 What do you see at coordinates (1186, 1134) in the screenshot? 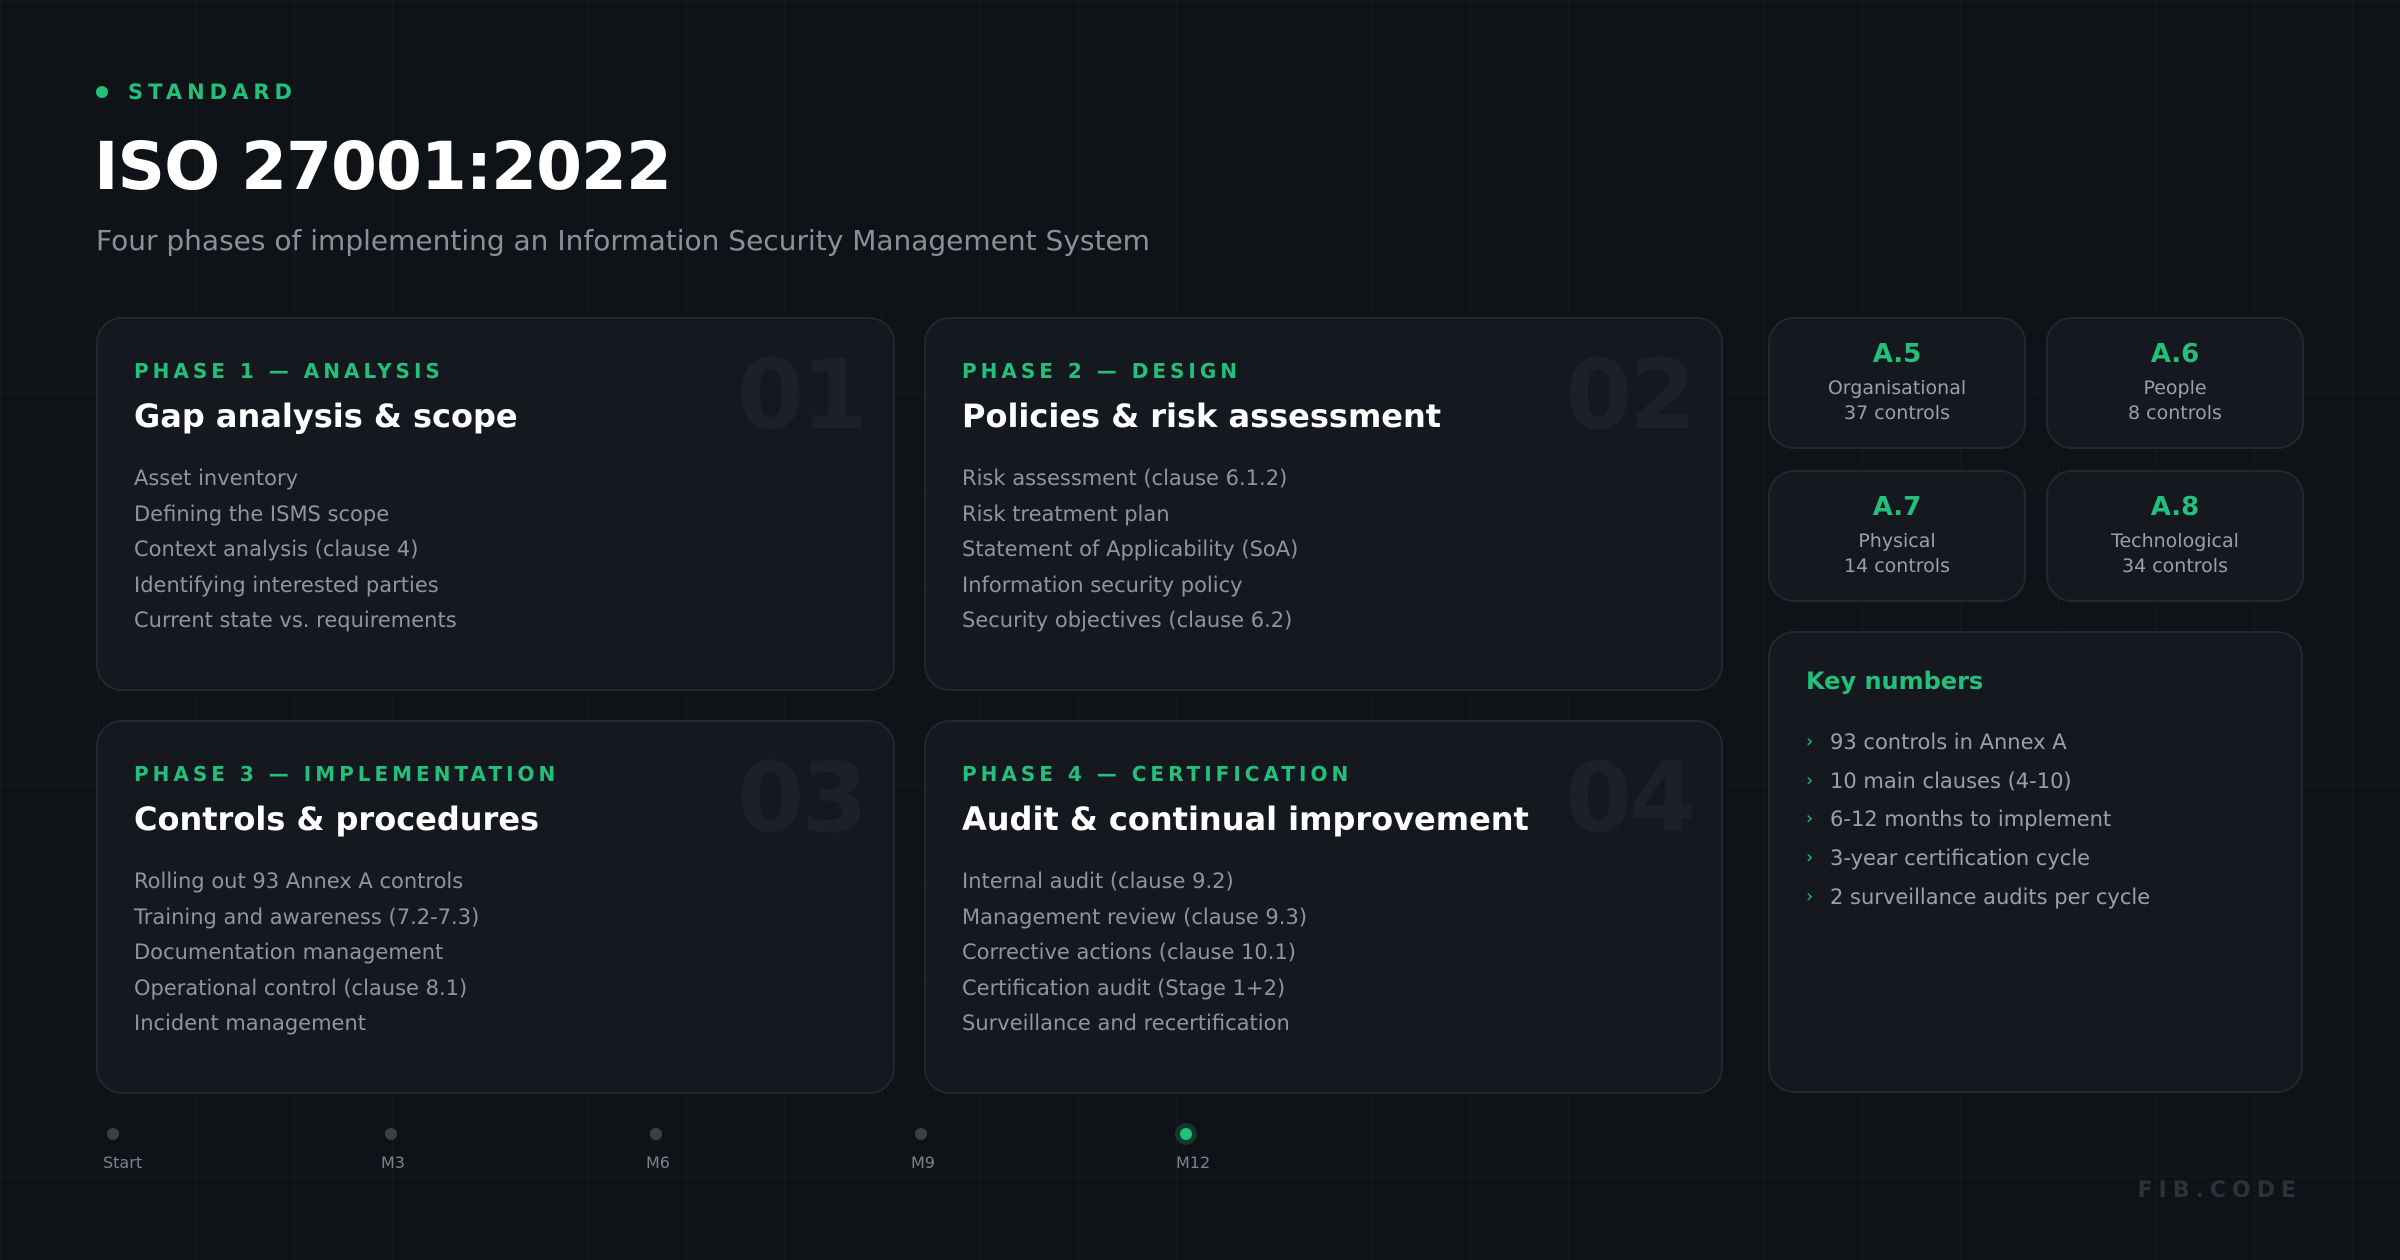
I see `timeline-active-dot-icon` at bounding box center [1186, 1134].